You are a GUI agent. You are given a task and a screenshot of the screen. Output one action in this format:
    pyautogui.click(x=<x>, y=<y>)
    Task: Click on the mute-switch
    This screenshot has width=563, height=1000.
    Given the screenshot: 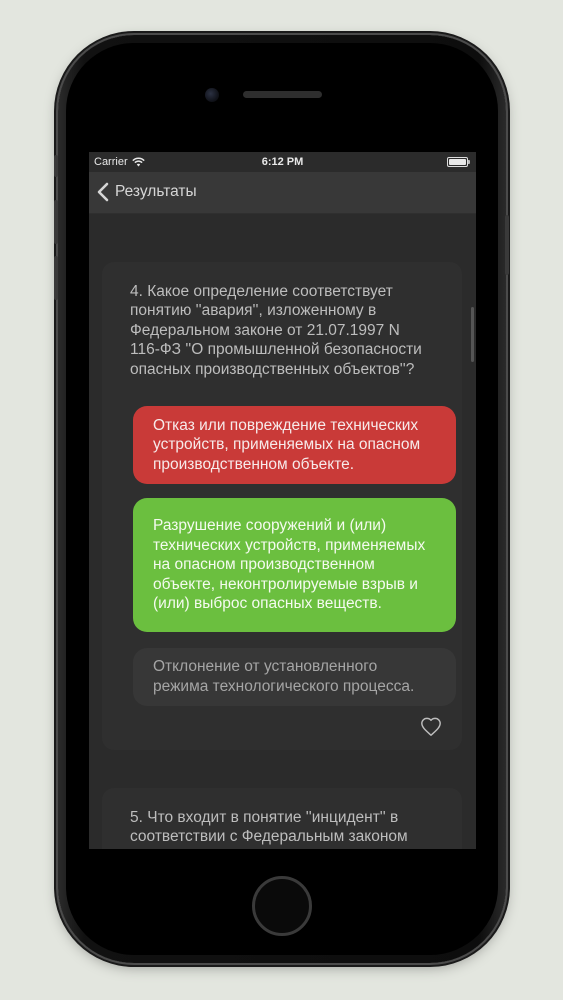 What is the action you would take?
    pyautogui.click(x=56, y=166)
    